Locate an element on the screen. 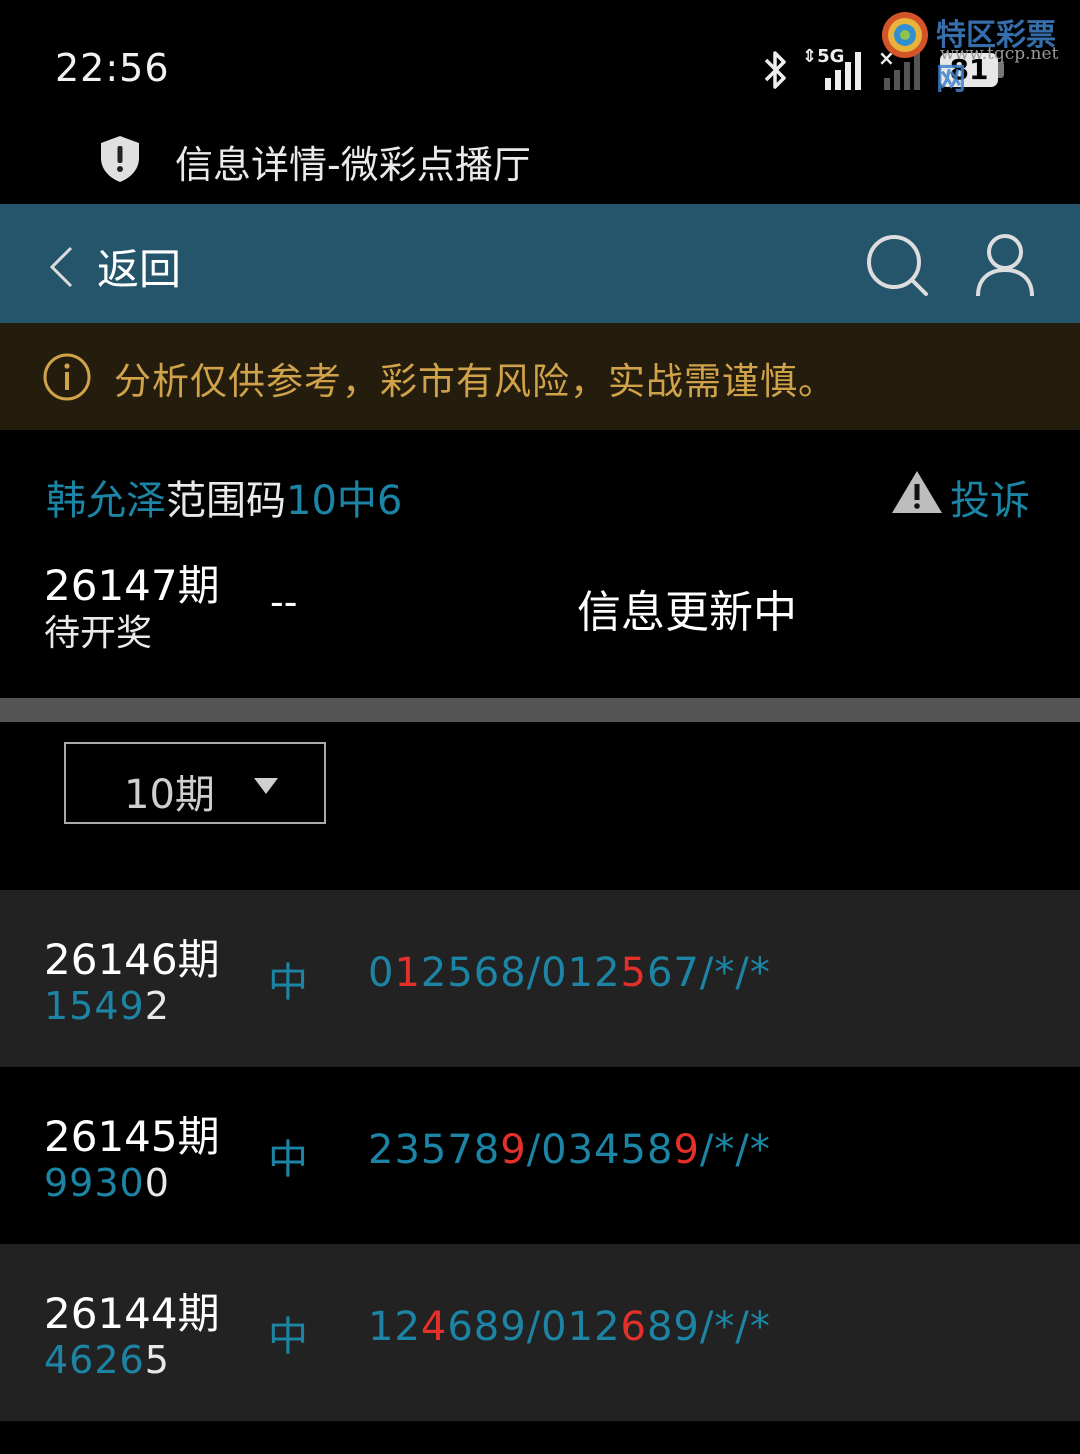  prediction-digit-group: 5 is located at coordinates (633, 973).